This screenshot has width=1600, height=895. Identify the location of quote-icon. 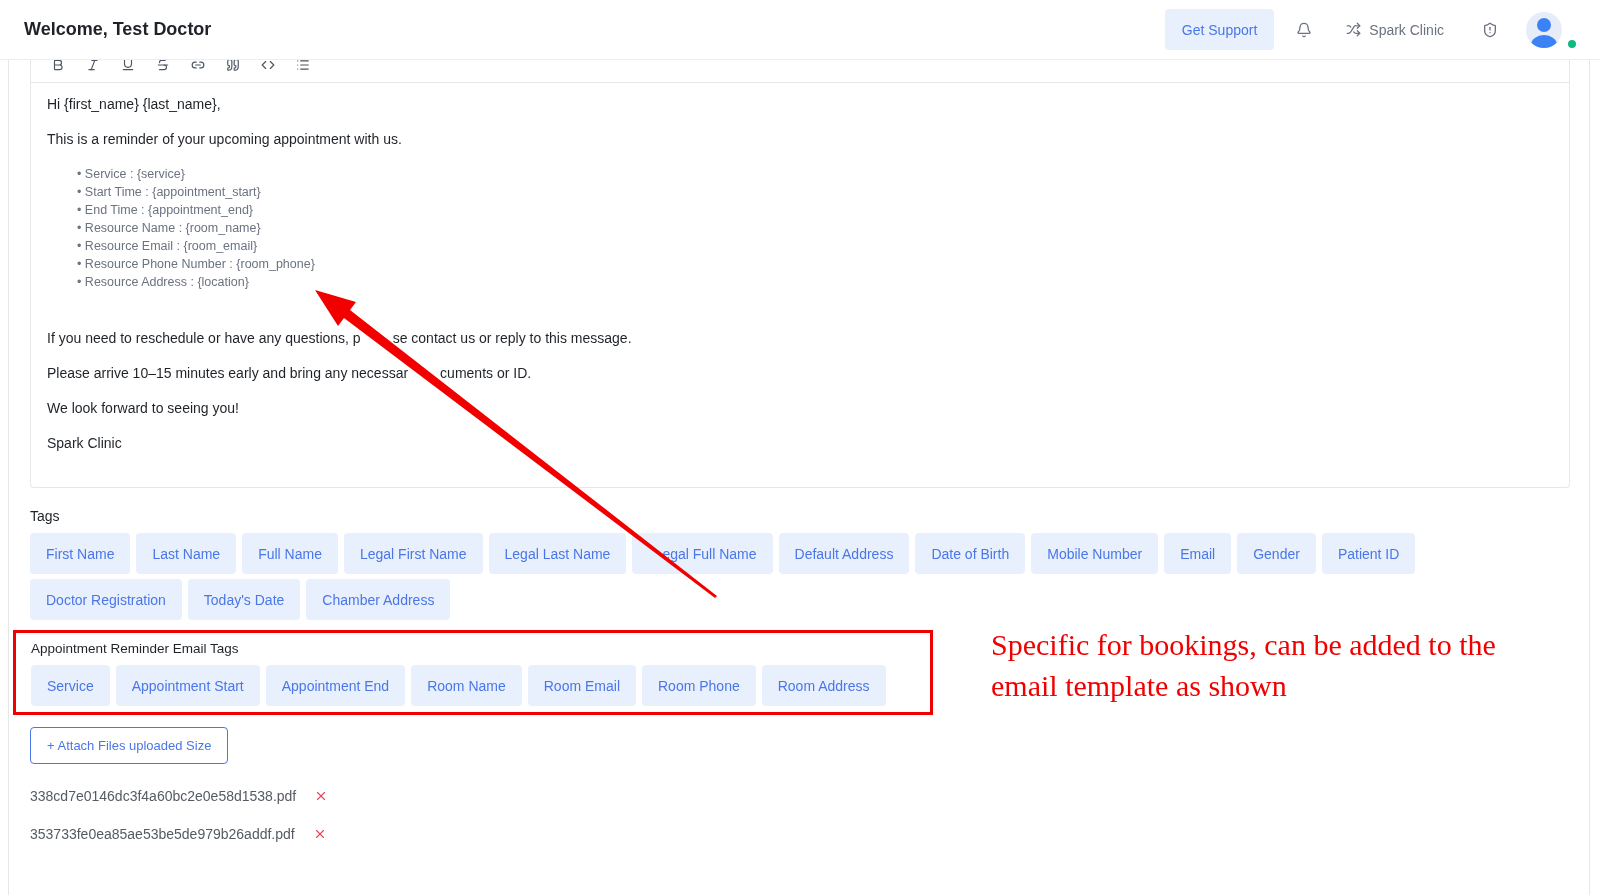
(233, 65).